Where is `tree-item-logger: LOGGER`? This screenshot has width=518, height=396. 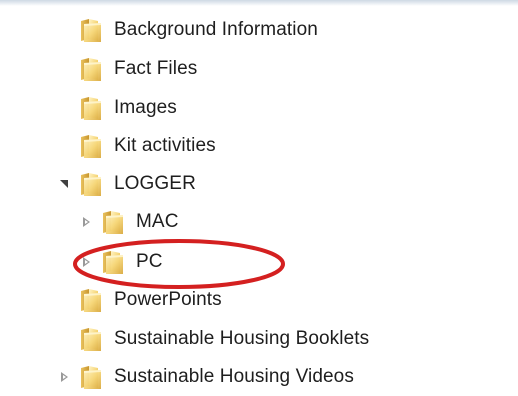 tree-item-logger: LOGGER is located at coordinates (127, 184).